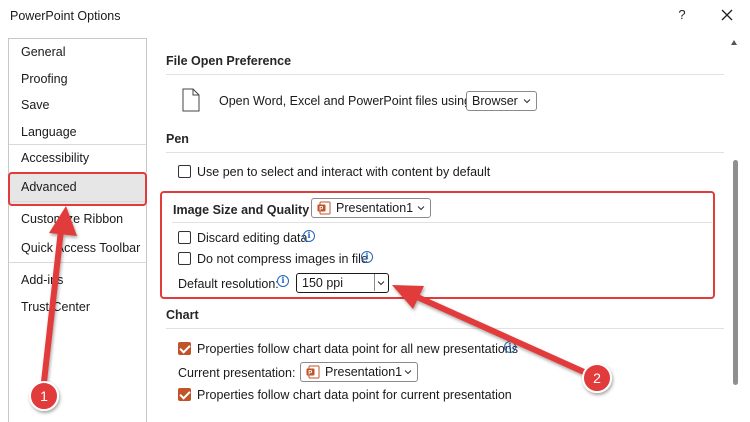 The image size is (750, 422). What do you see at coordinates (184, 171) in the screenshot?
I see `use-pen-checkbox` at bounding box center [184, 171].